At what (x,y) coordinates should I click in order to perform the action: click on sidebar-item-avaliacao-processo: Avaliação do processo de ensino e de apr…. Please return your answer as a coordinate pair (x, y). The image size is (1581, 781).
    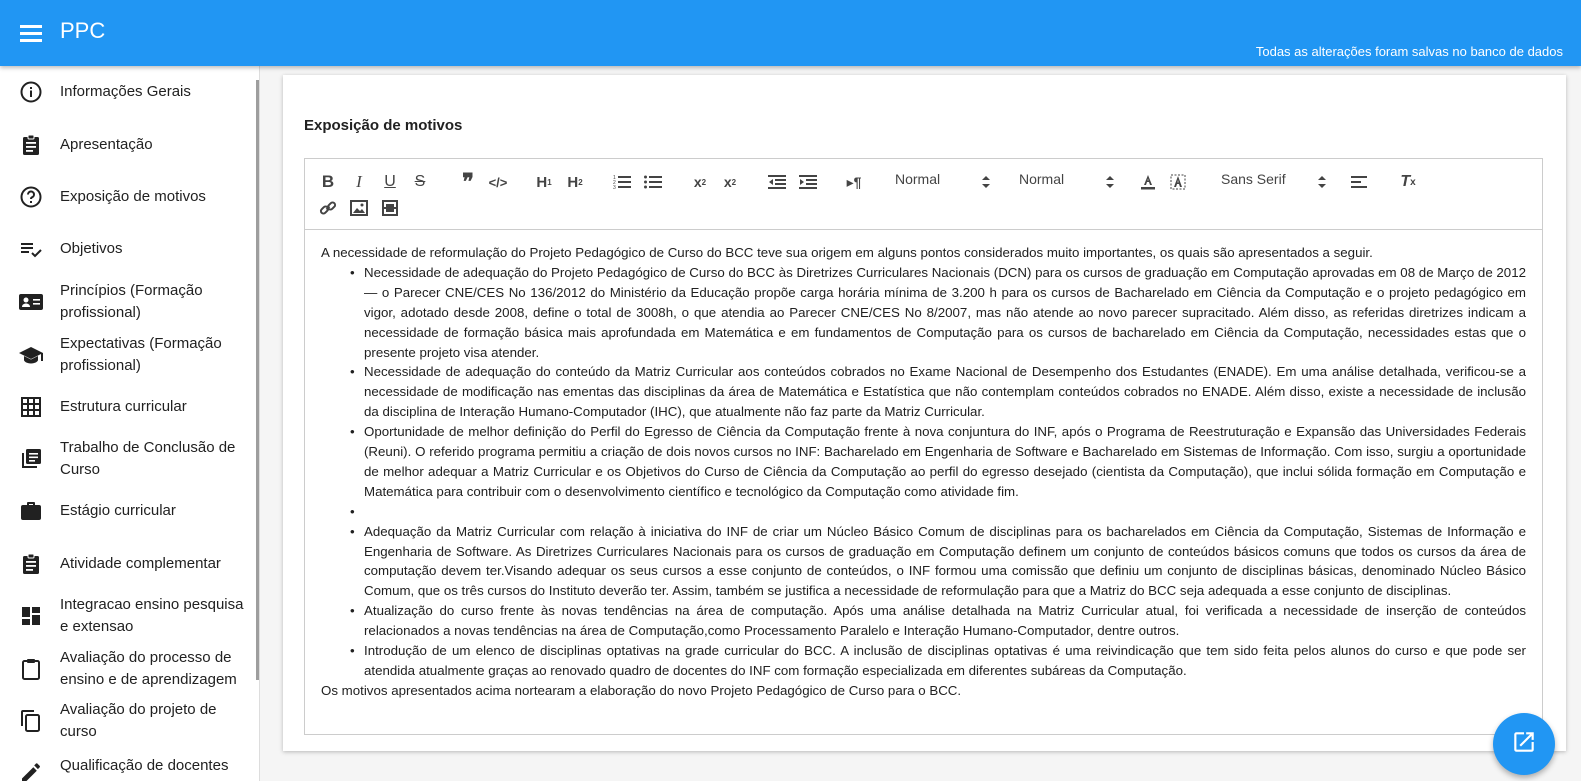
    Looking at the image, I should click on (129, 669).